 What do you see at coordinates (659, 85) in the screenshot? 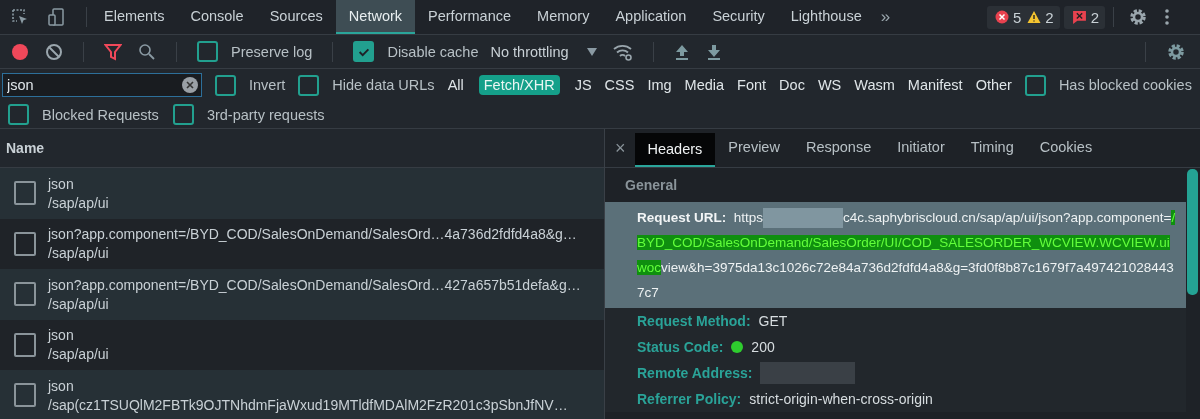
I see `type-filter-button: Img` at bounding box center [659, 85].